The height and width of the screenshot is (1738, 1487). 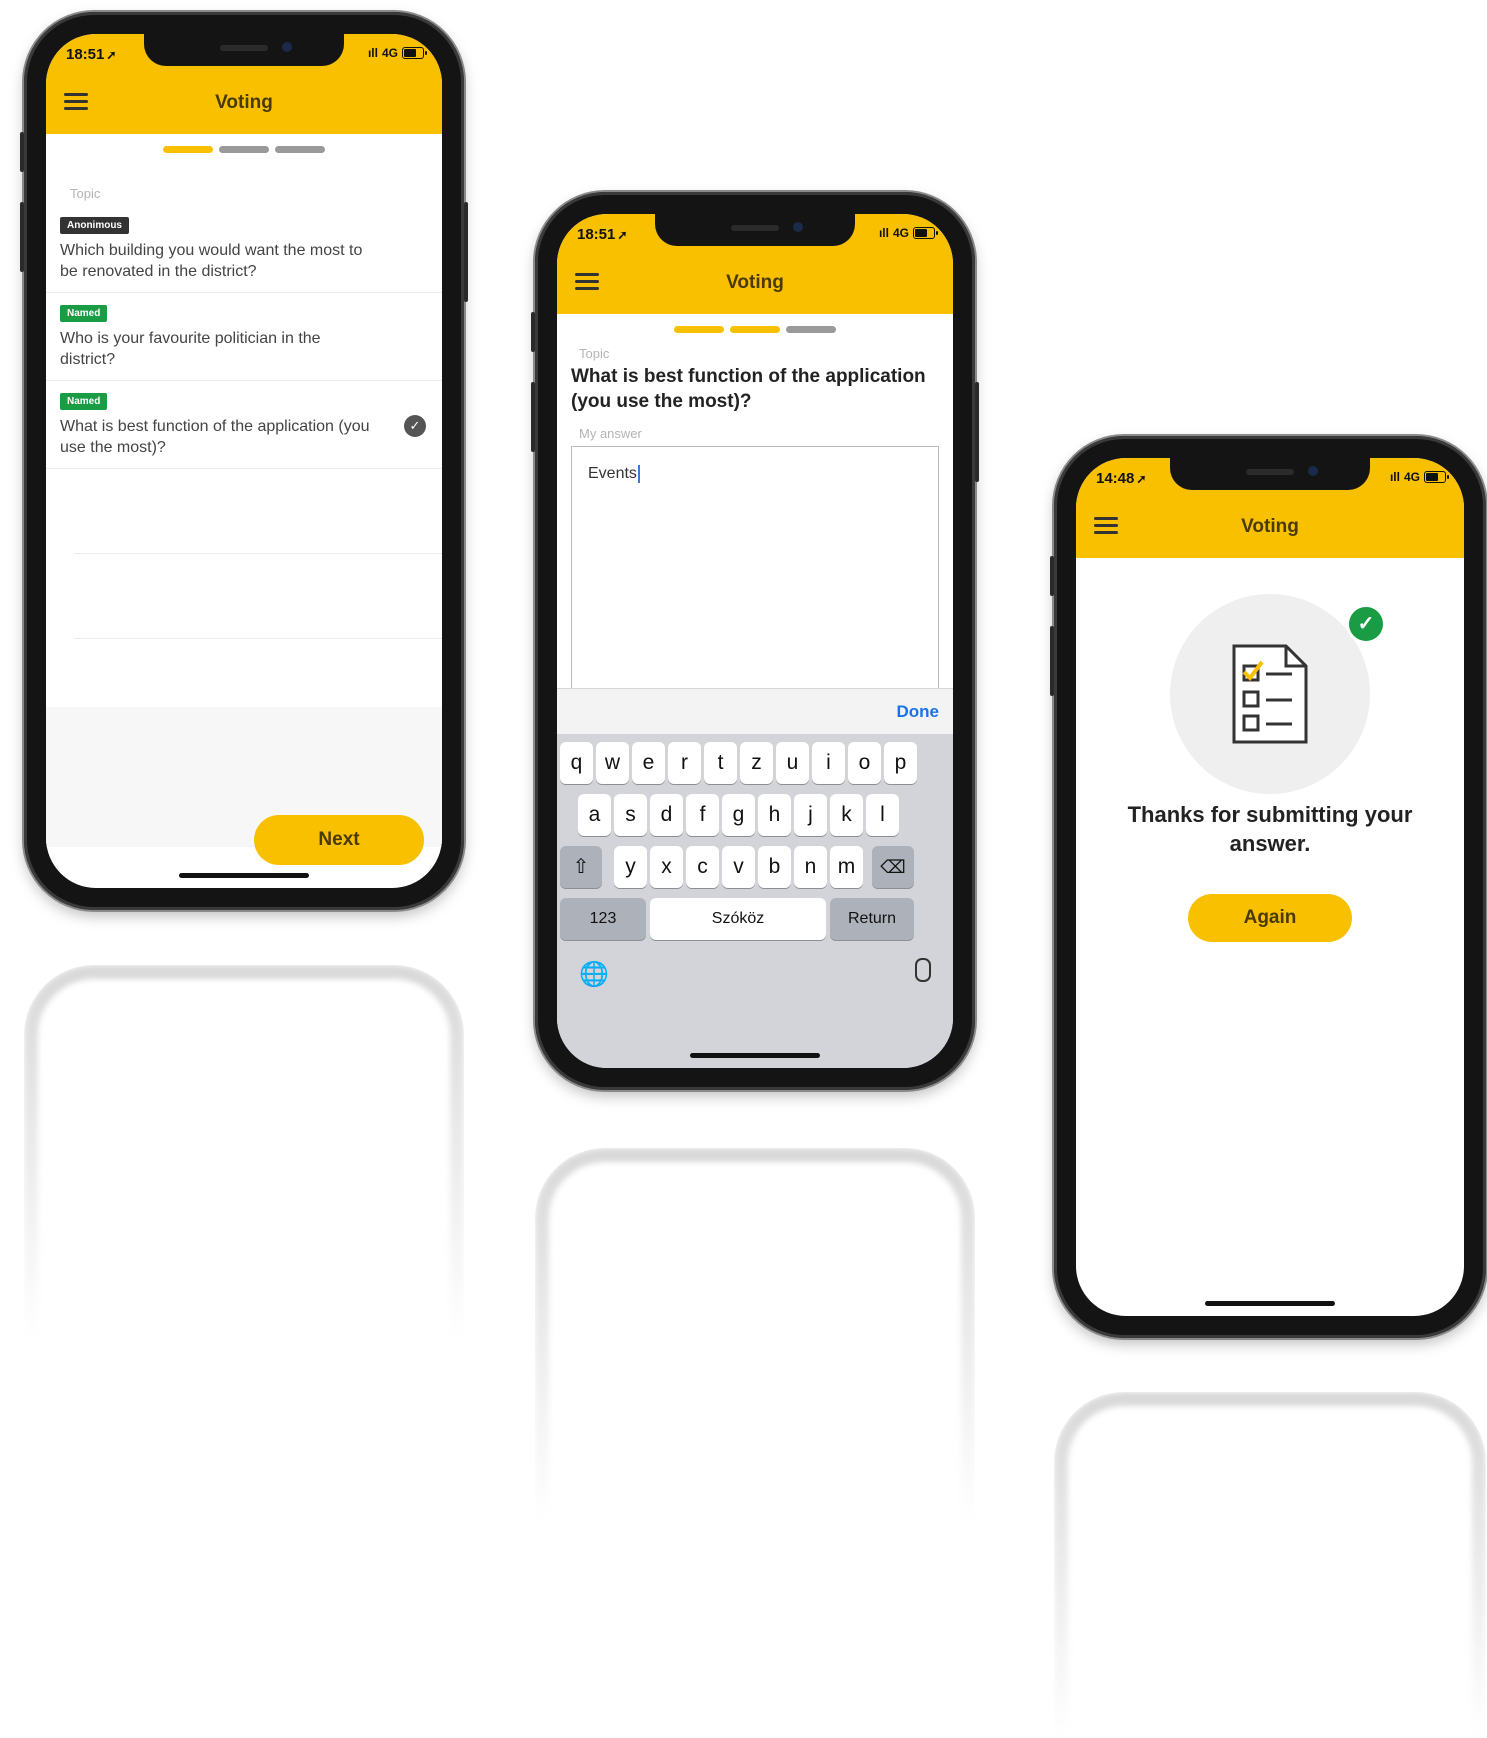 I want to click on again-button: Again, so click(x=1270, y=918).